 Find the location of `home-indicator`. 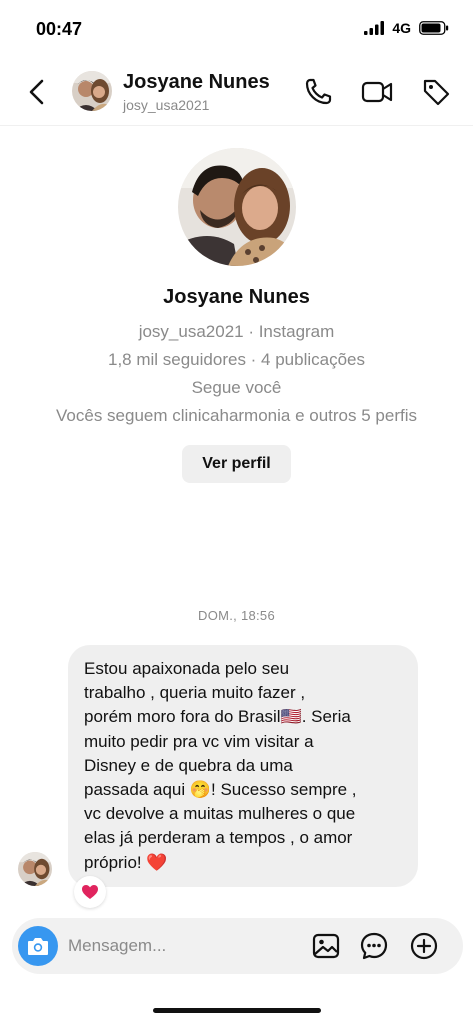

home-indicator is located at coordinates (237, 1010).